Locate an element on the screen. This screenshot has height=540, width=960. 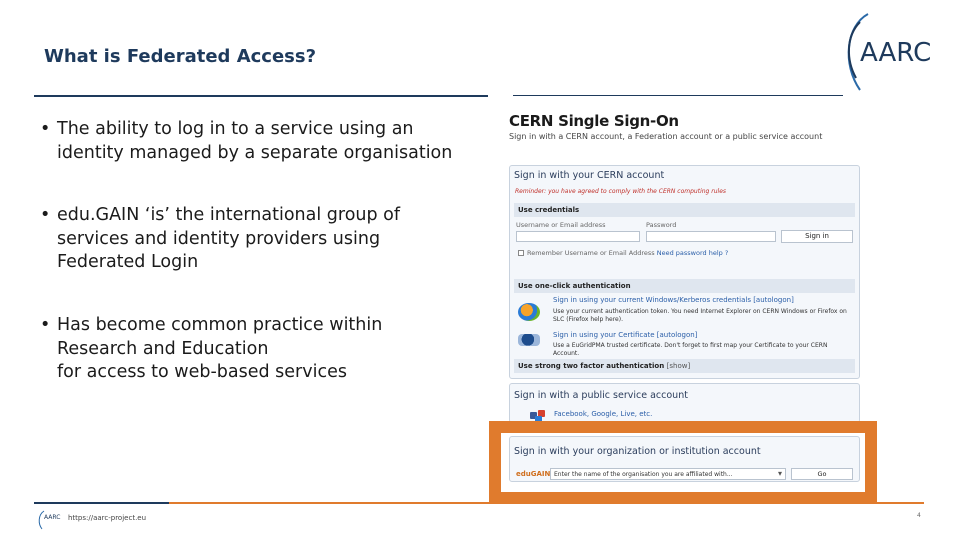
bullet-line: Research and Education is located at coordinates (163, 348).